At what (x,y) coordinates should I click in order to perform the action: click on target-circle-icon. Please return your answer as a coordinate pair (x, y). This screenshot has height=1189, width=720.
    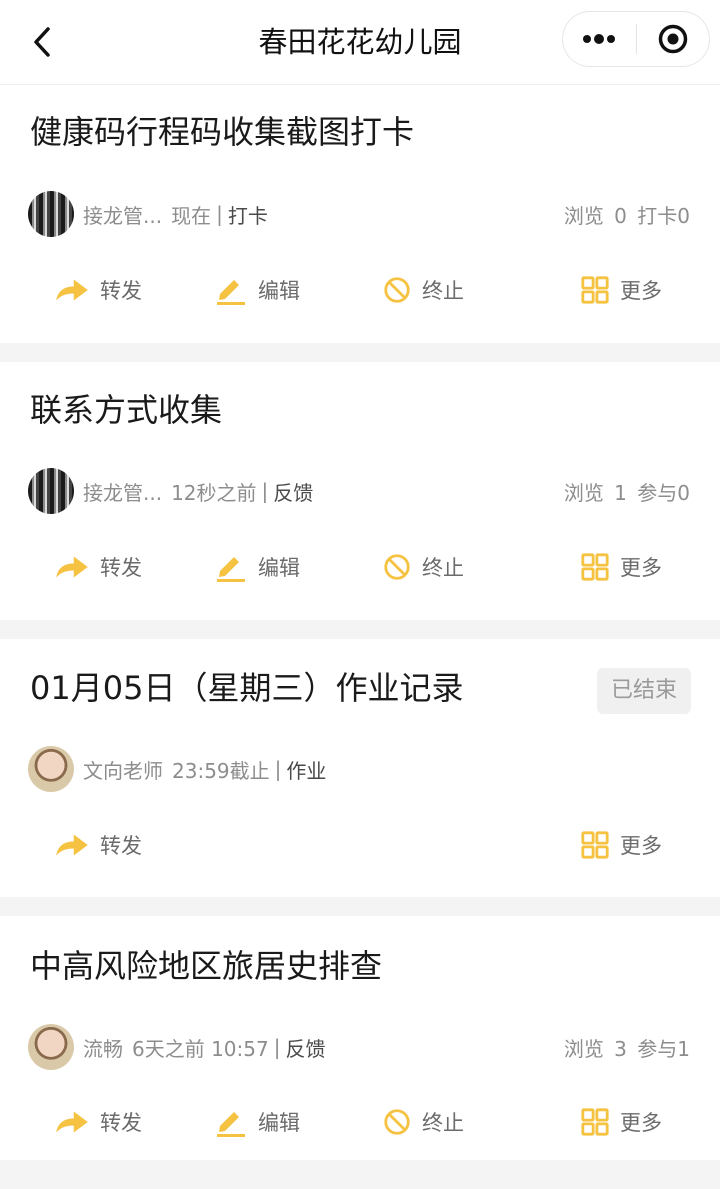
    Looking at the image, I should click on (672, 39).